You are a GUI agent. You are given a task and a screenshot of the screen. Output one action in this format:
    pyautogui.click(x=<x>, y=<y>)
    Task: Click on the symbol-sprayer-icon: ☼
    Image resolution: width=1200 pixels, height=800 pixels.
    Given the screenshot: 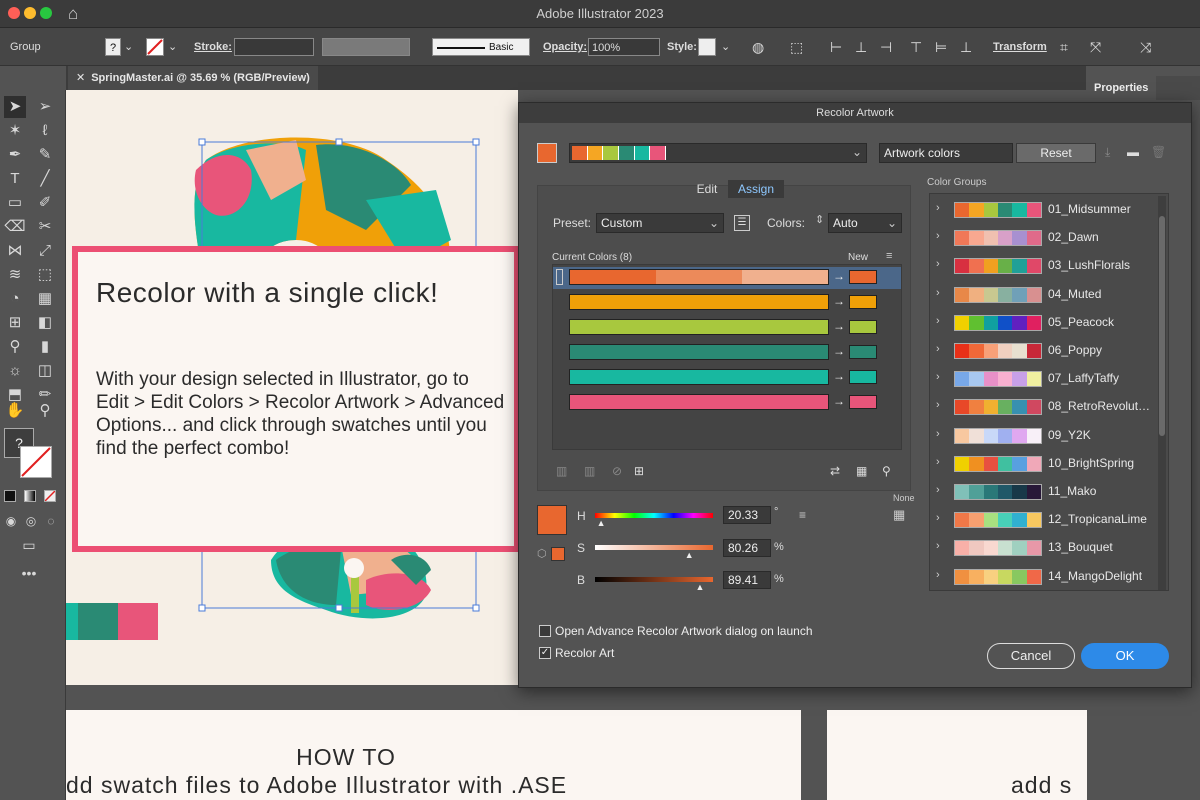 What is the action you would take?
    pyautogui.click(x=15, y=371)
    